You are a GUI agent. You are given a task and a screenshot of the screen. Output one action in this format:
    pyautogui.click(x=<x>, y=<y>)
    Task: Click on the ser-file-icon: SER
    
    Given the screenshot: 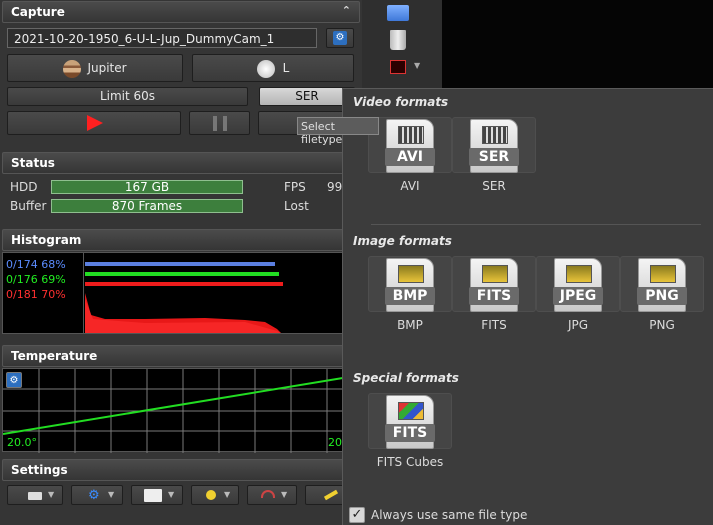 What is the action you would take?
    pyautogui.click(x=494, y=146)
    